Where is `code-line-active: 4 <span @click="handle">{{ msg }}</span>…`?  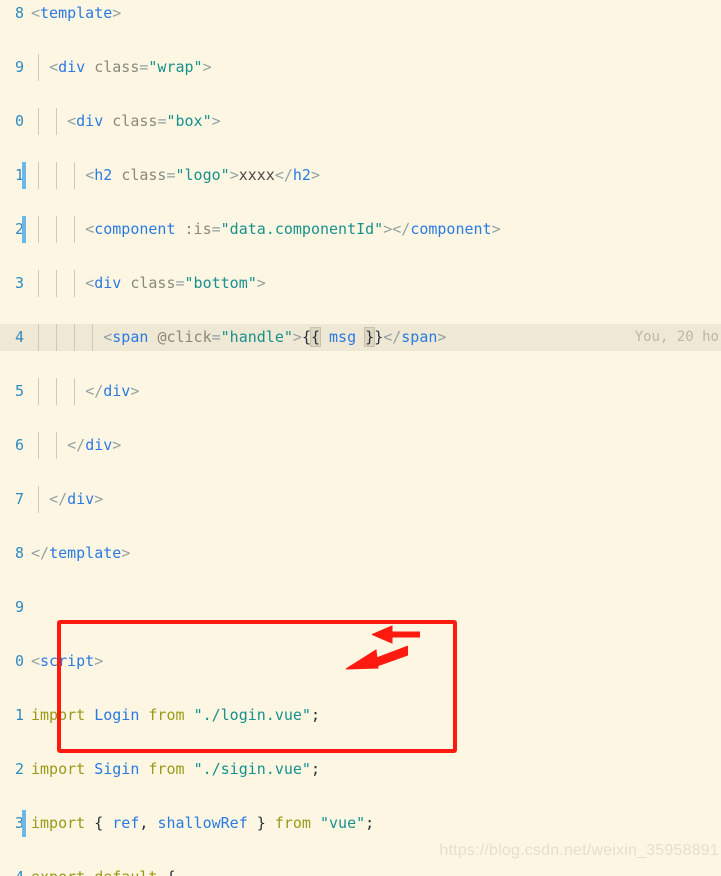
code-line-active: 4 <span @click="handle">{{ msg }}</span>… is located at coordinates (360, 337).